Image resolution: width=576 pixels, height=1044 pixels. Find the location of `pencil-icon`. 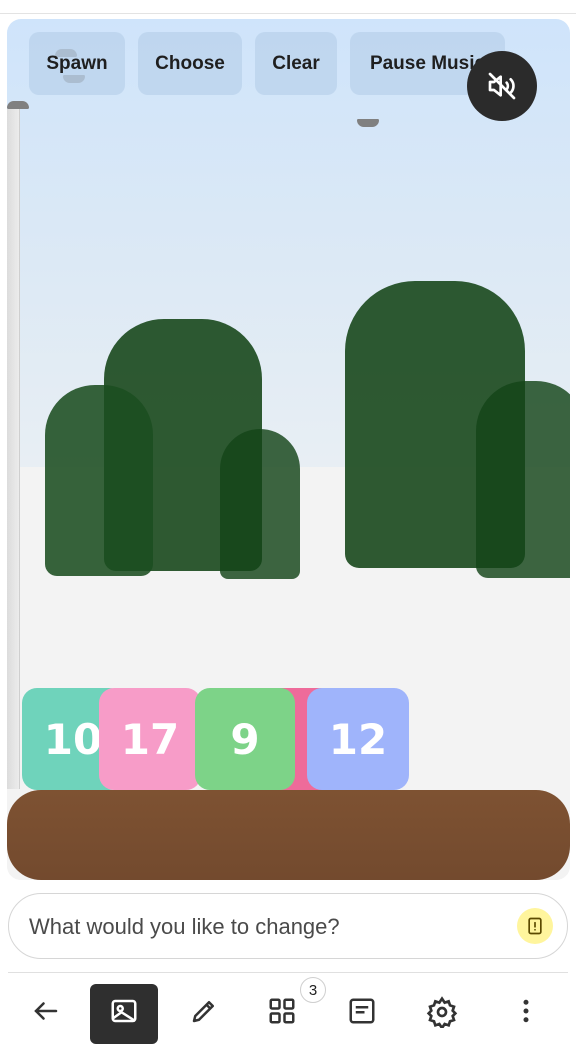

pencil-icon is located at coordinates (204, 1016).